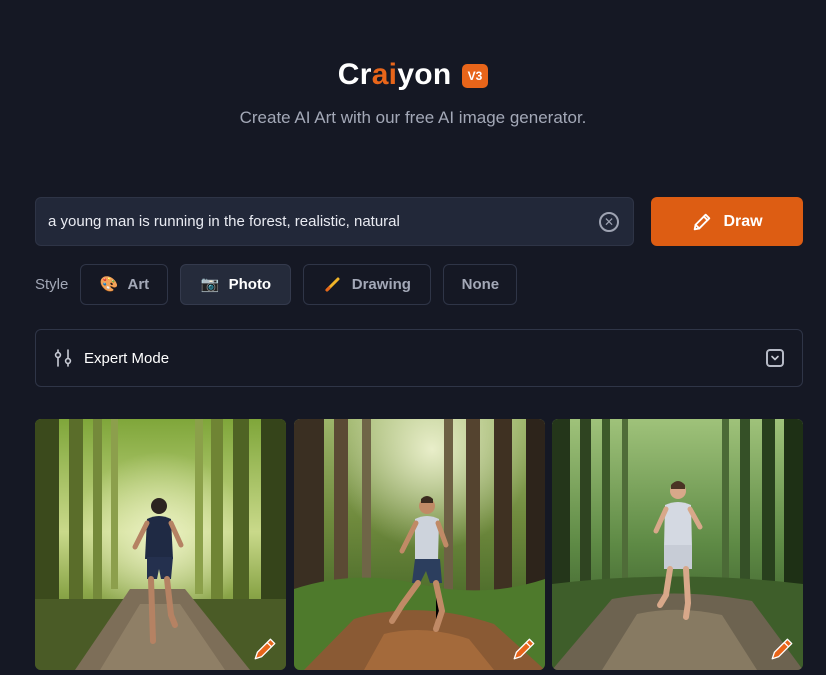  I want to click on style-photo-button: 📷 Photo, so click(236, 284).